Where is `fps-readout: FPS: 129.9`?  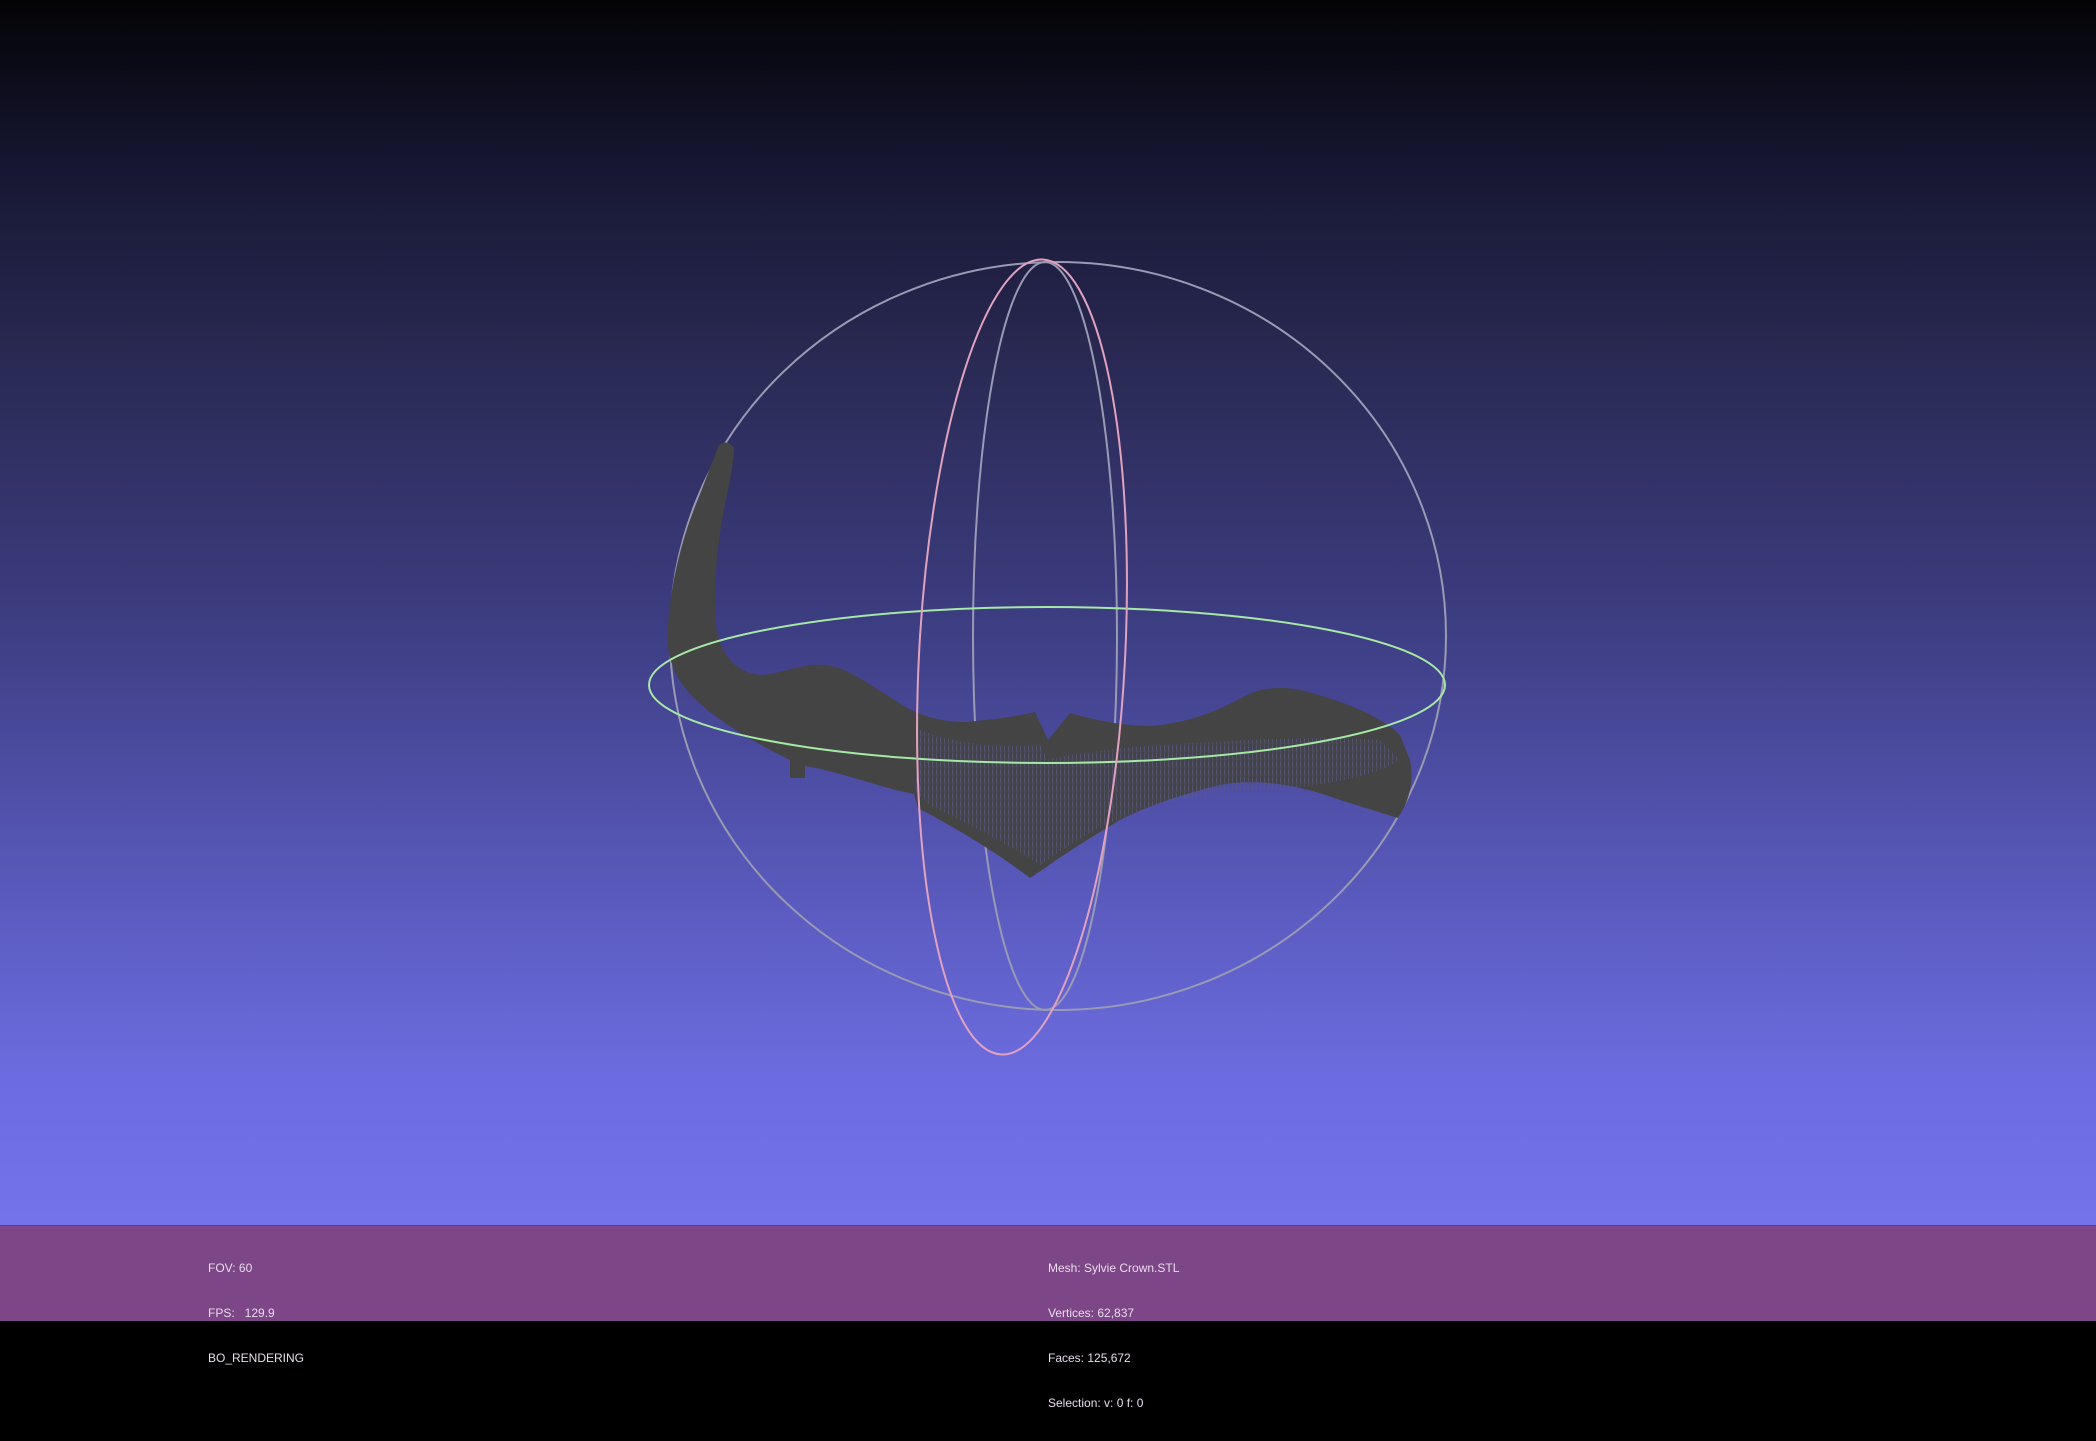
fps-readout: FPS: 129.9 is located at coordinates (241, 1313).